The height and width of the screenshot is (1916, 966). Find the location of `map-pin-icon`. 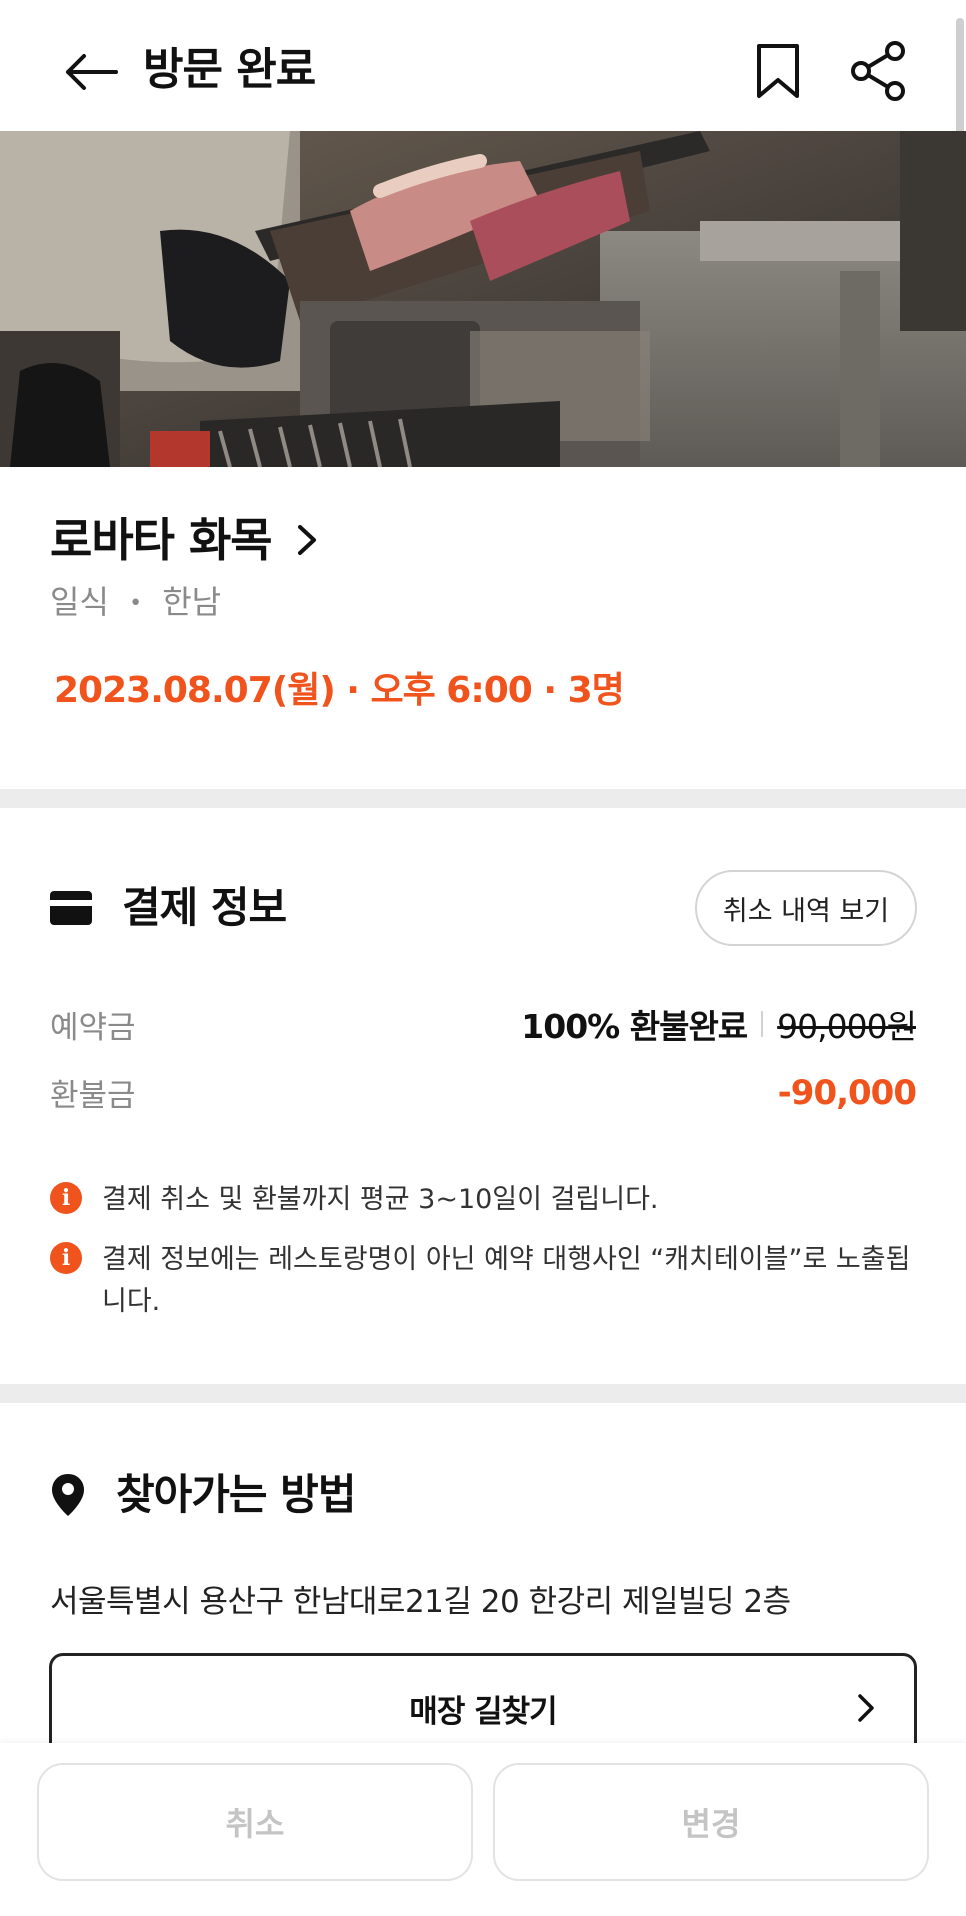

map-pin-icon is located at coordinates (68, 1495).